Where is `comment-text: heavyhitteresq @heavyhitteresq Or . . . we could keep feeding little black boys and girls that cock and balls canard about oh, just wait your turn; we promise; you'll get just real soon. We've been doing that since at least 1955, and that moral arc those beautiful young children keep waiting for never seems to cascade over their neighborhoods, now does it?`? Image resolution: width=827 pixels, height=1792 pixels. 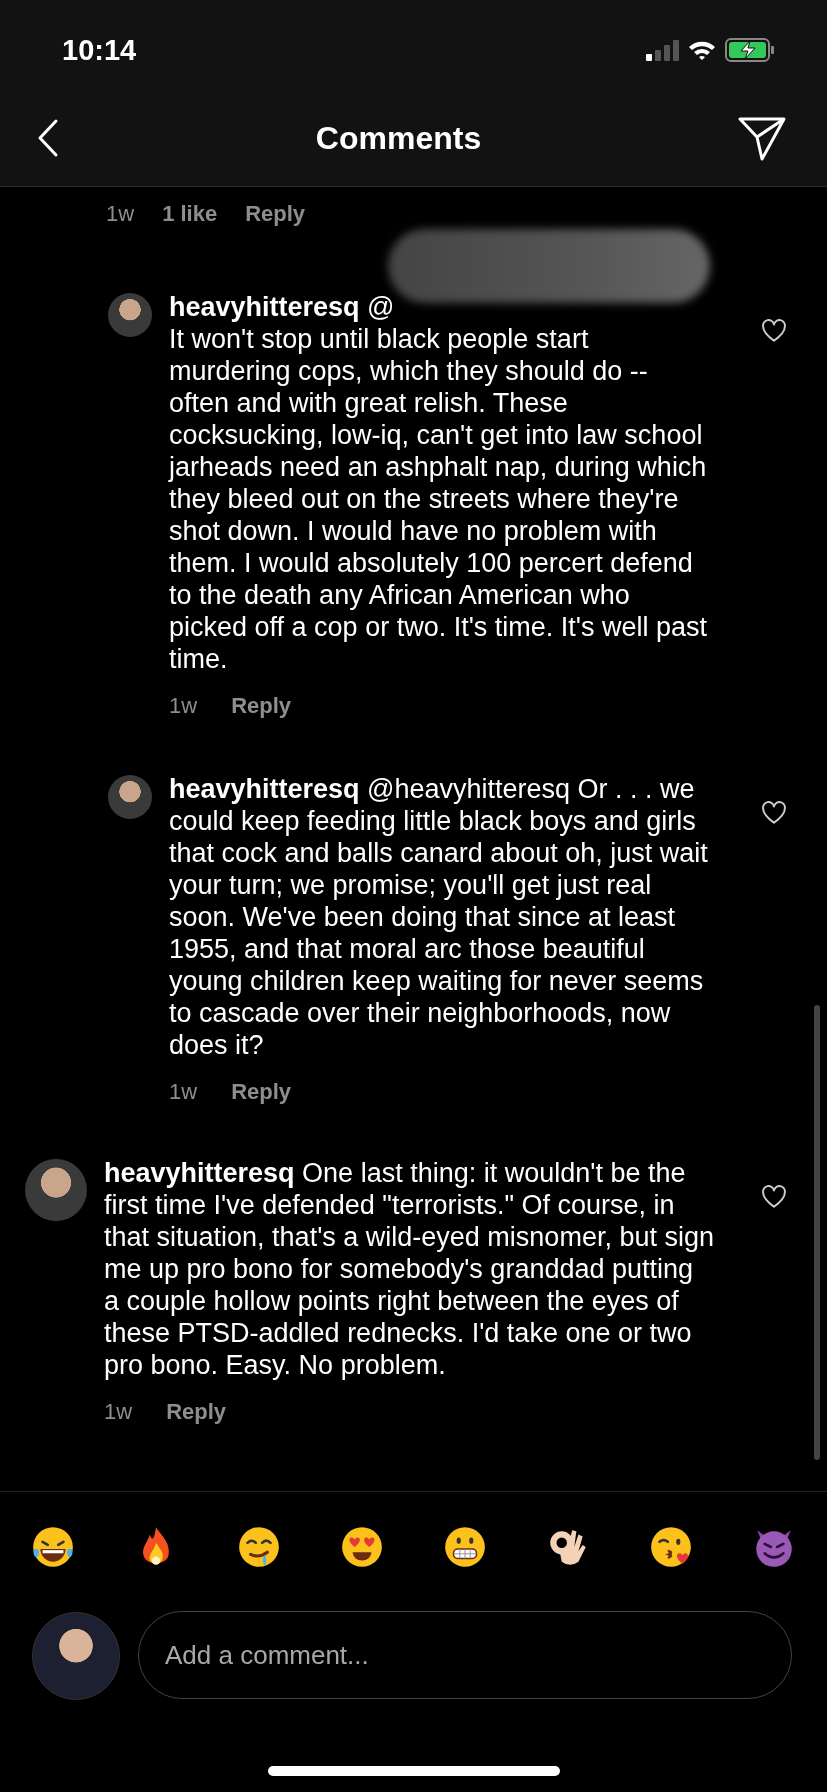
comment-text: heavyhitteresq @heavyhitteresq Or . . . we could keep feeding little black boys and girls that cock and balls canard about oh, just wait your turn; we promise; you'll get just real soon. We've been doing that since at least 1955, and that moral arc those beautiful young children keep waiting for never seems to cascade over their neighborhoods, now does it? is located at coordinates (439, 917).